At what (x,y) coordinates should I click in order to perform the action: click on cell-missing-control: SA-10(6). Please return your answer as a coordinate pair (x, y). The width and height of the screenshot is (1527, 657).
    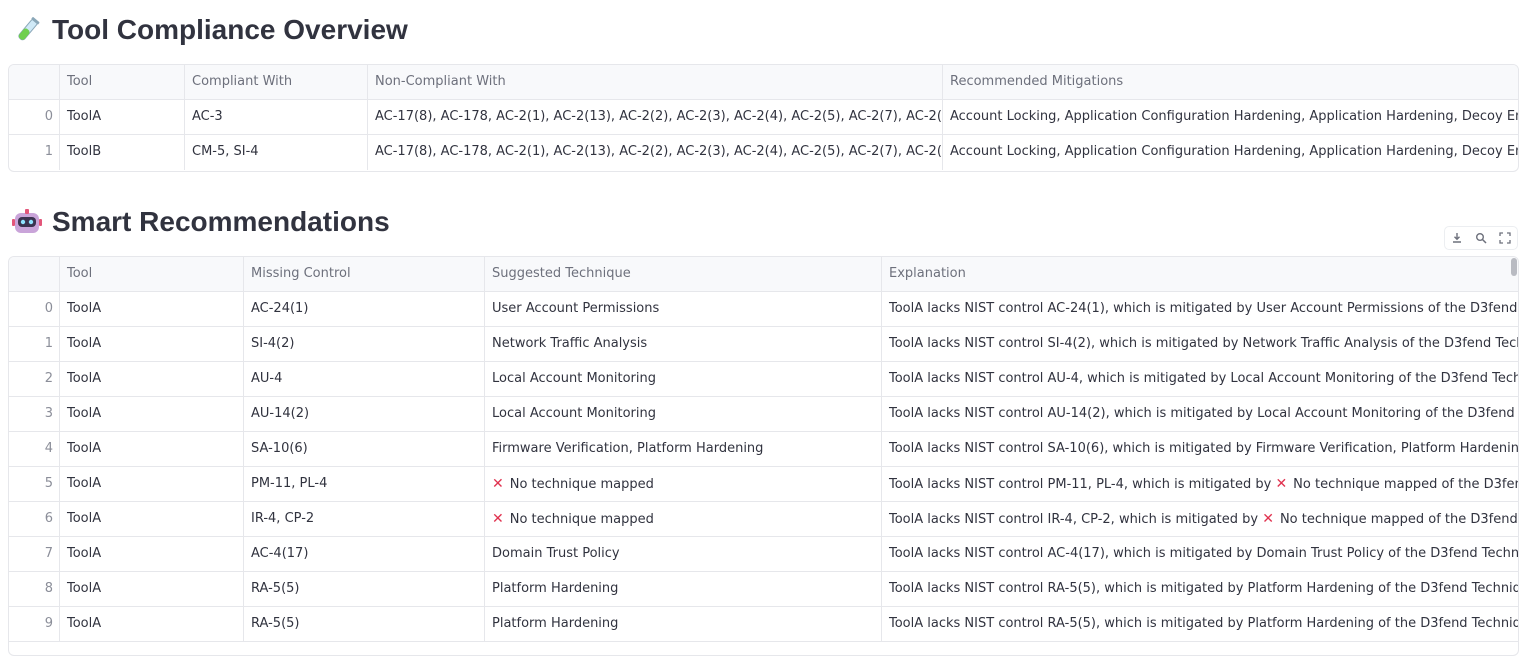
    Looking at the image, I should click on (364, 449).